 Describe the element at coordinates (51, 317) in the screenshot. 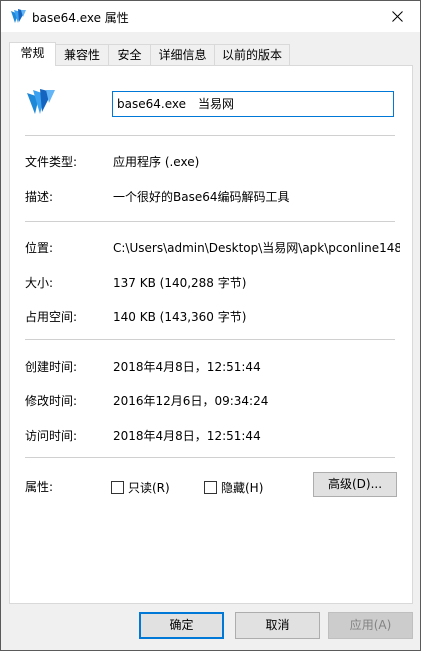

I see `disk-size-label: 占用空间:` at that location.